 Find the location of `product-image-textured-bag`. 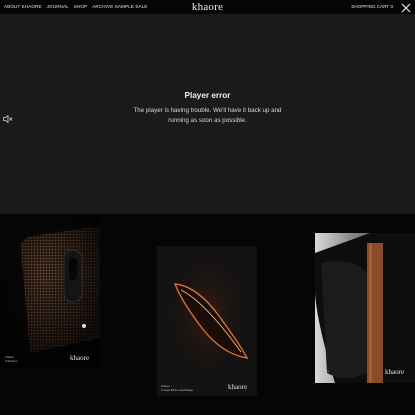

product-image-textured-bag is located at coordinates (50, 293).